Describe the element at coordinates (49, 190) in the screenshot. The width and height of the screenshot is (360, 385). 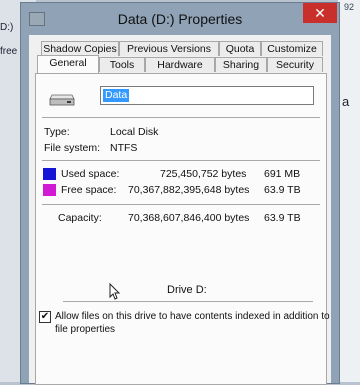
I see `free-space-swatch` at that location.